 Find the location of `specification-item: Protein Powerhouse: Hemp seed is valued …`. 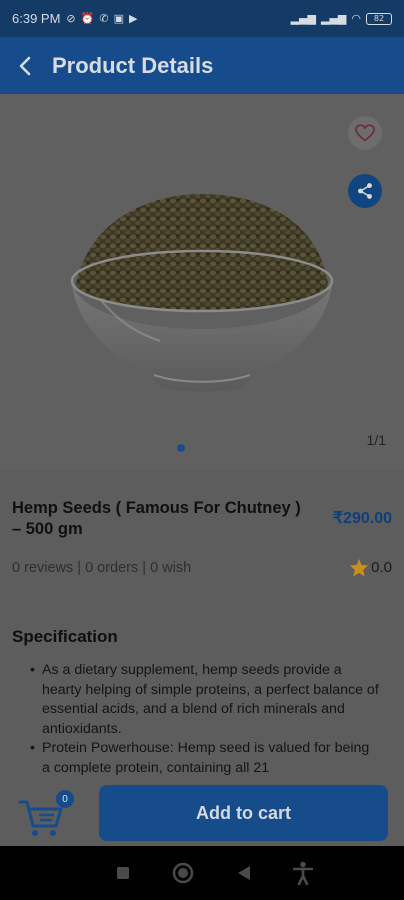

specification-item: Protein Powerhouse: Hemp seed is valued … is located at coordinates (205, 758).